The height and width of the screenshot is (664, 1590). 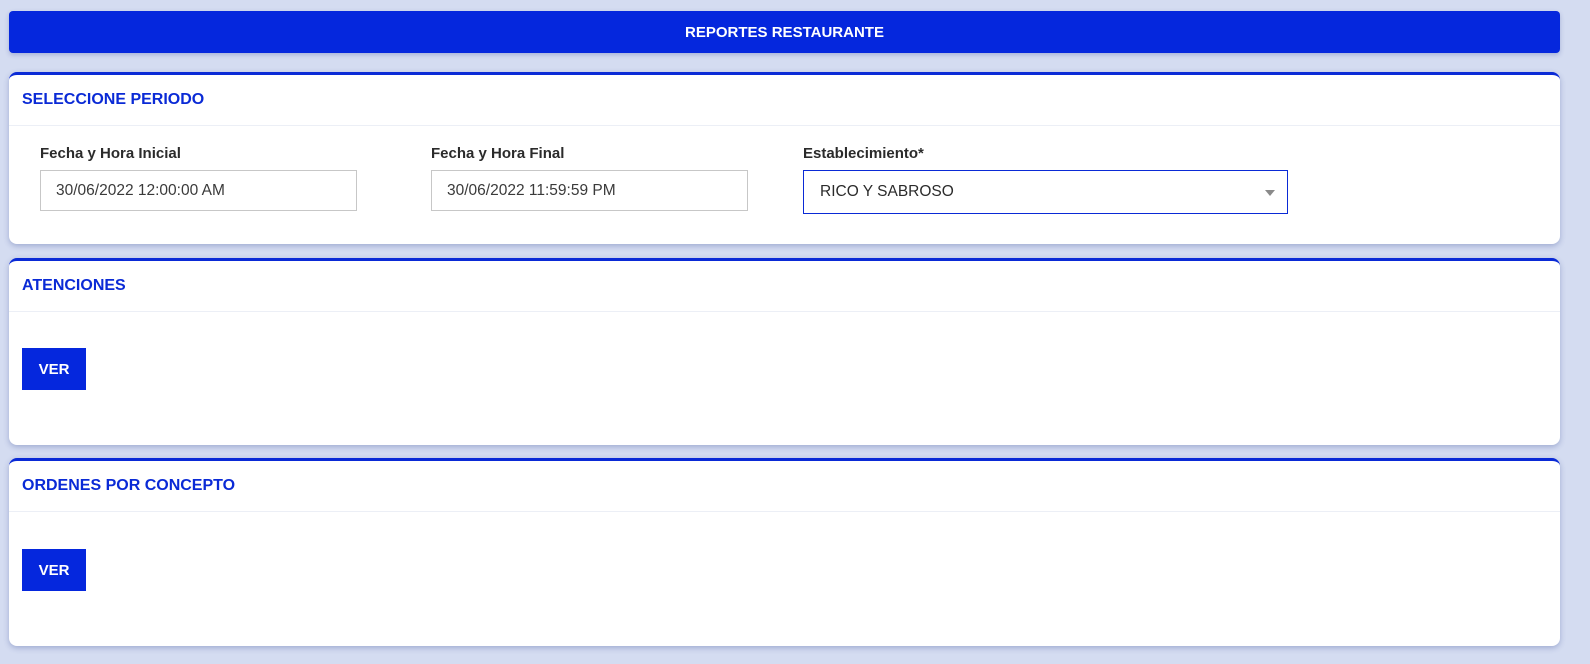 I want to click on fecha-inicial-input: 30/06/2022 12:00:00 AM, so click(x=198, y=190).